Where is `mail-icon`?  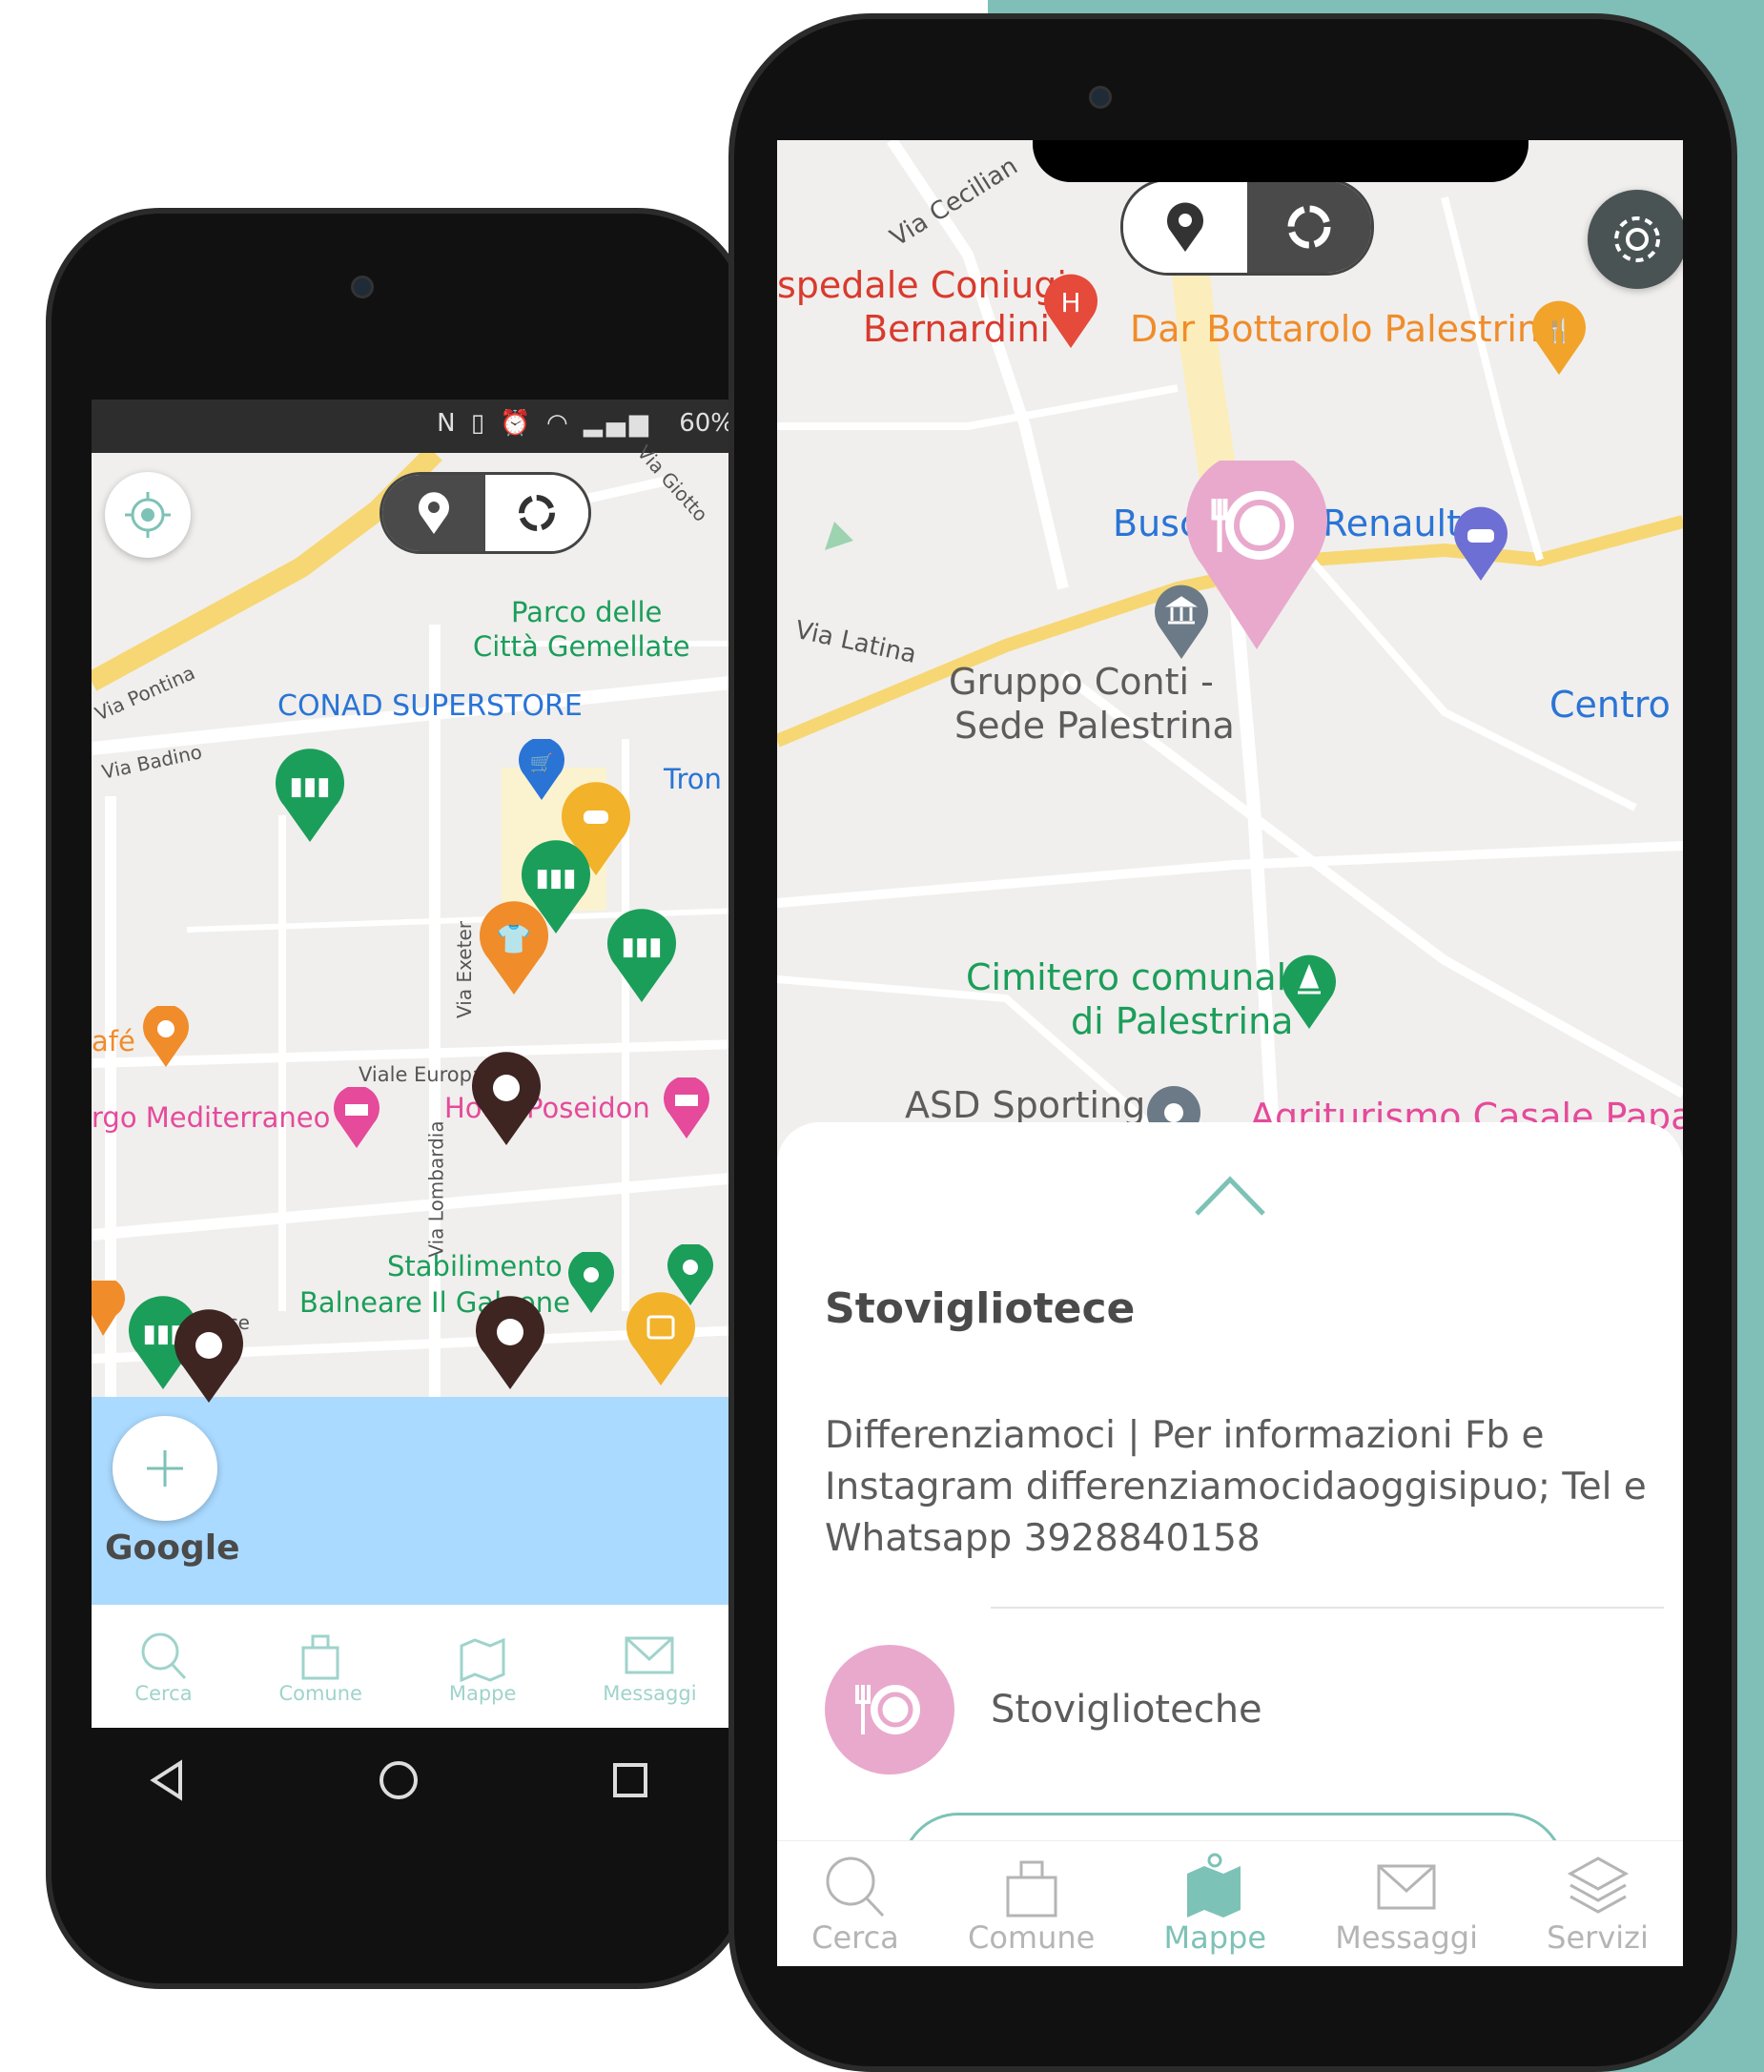
mail-icon is located at coordinates (649, 1654).